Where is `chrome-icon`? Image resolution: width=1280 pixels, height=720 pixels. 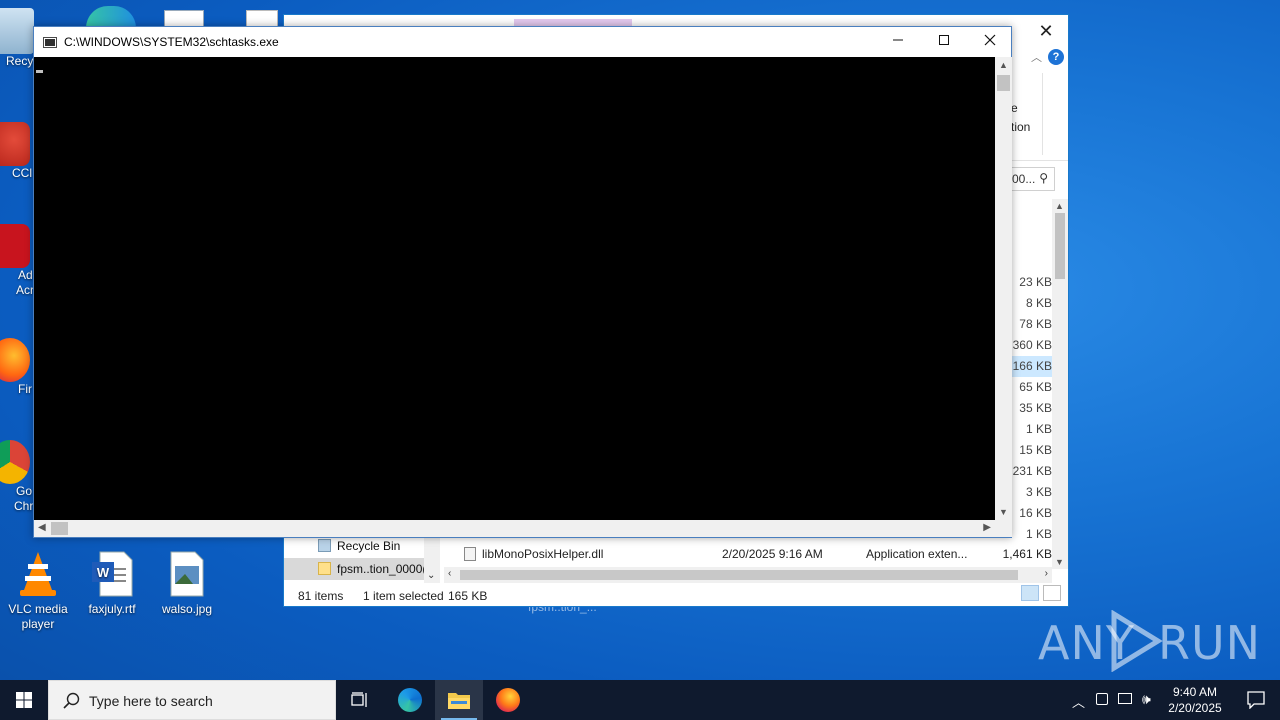
chrome-icon is located at coordinates (15, 462).